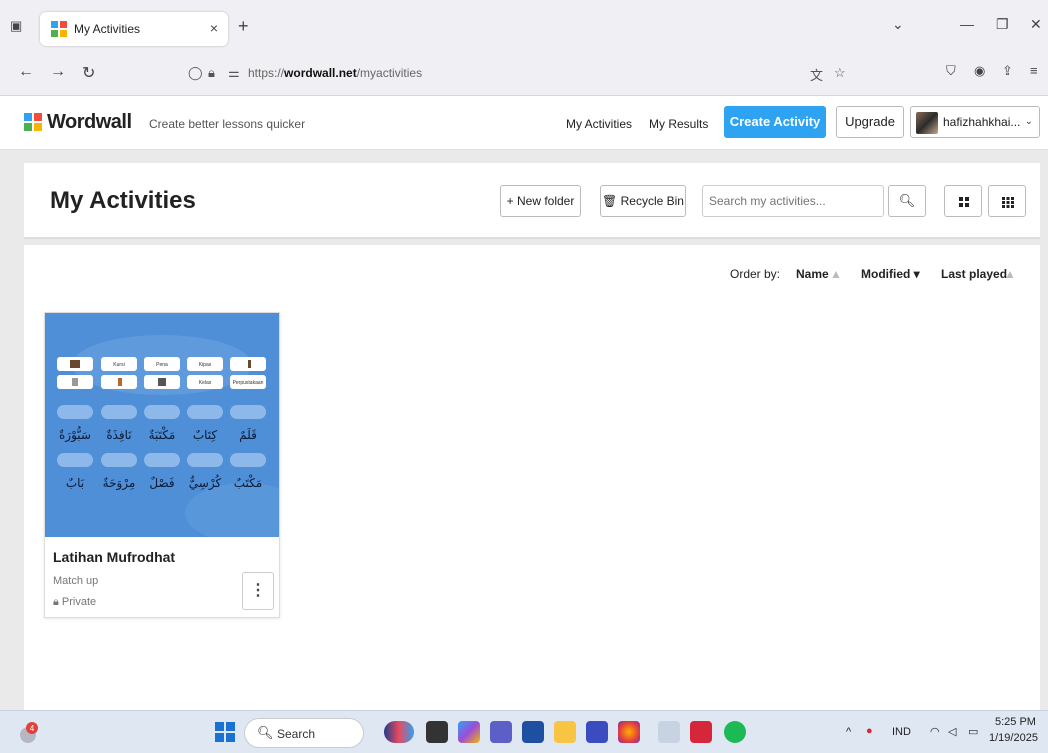 This screenshot has height=753, width=1048. I want to click on nav-my-results: My Results, so click(678, 124).